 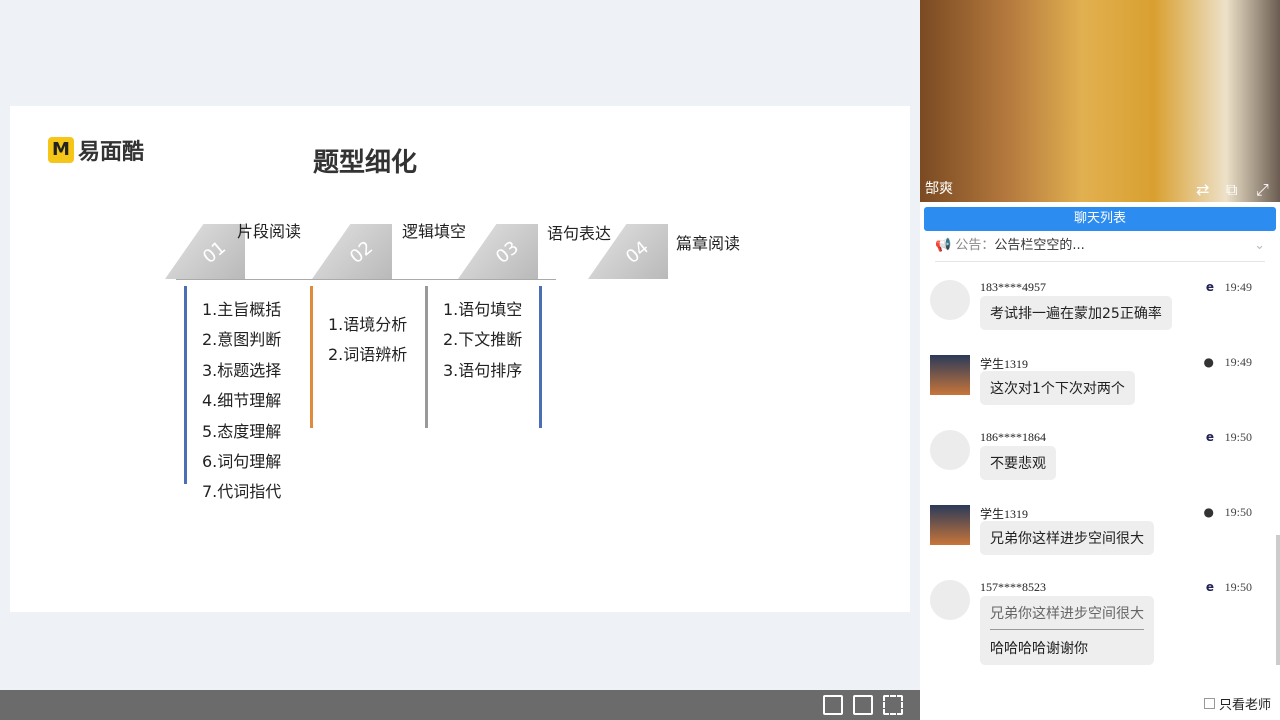 I want to click on logo-icon: M, so click(x=61, y=150).